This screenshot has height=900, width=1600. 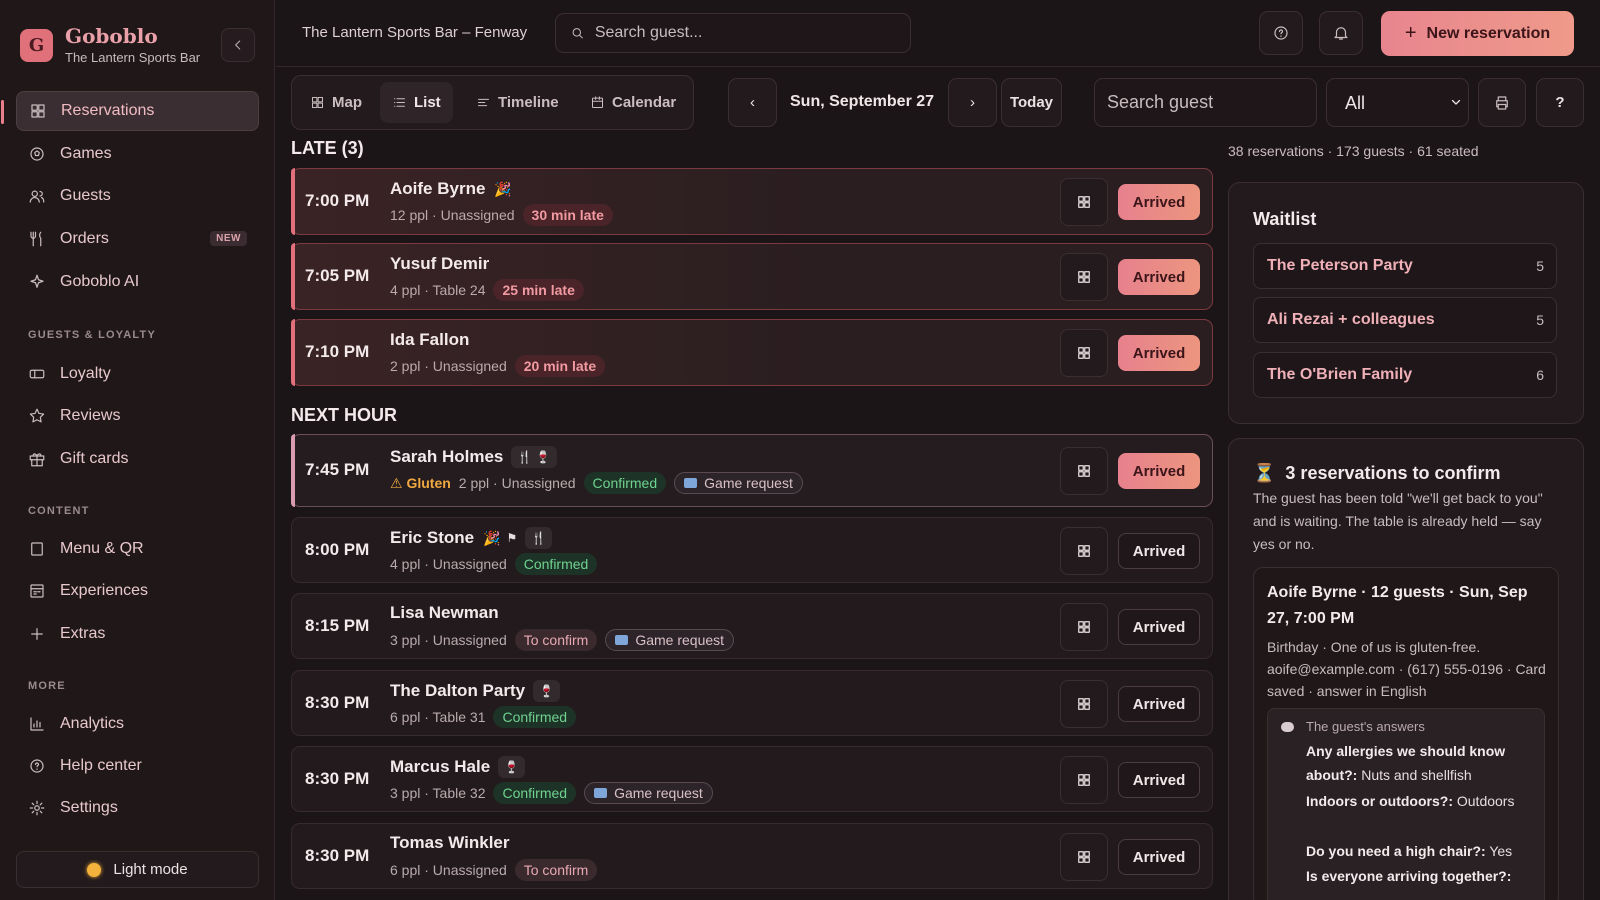 What do you see at coordinates (137, 591) in the screenshot?
I see `sidebar-item-experiences: Experiences` at bounding box center [137, 591].